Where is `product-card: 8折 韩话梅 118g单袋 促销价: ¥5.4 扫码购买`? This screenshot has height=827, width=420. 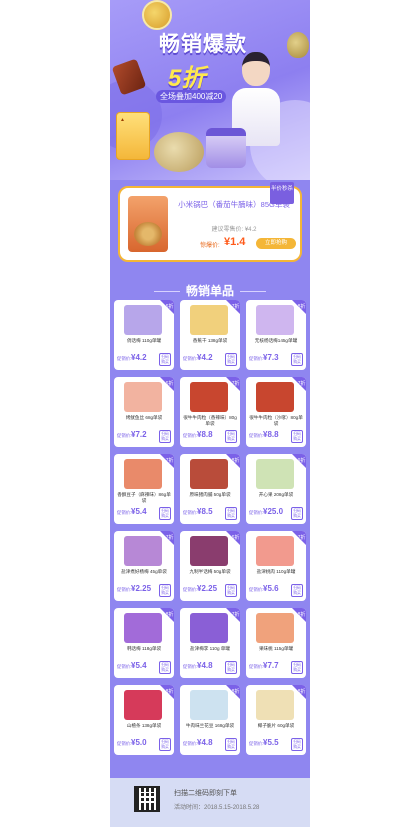
product-card: 8折 韩话梅 118g单袋 促销价: ¥5.4 扫码购买 is located at coordinates (144, 643).